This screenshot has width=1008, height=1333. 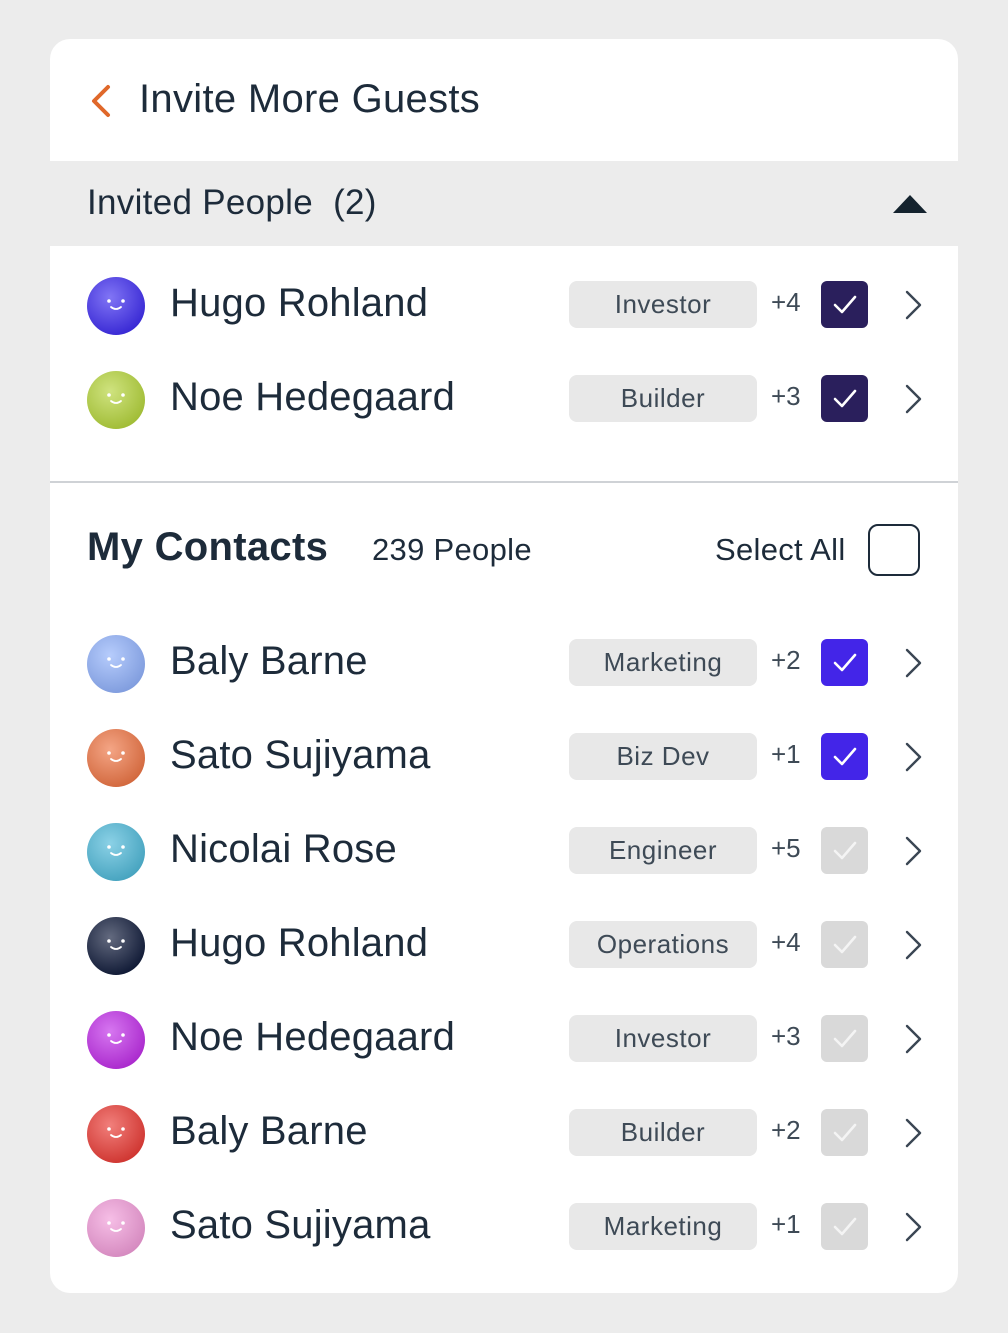 What do you see at coordinates (504, 1228) in the screenshot?
I see `contacts-row: Sato Sujiyama Marketing +1` at bounding box center [504, 1228].